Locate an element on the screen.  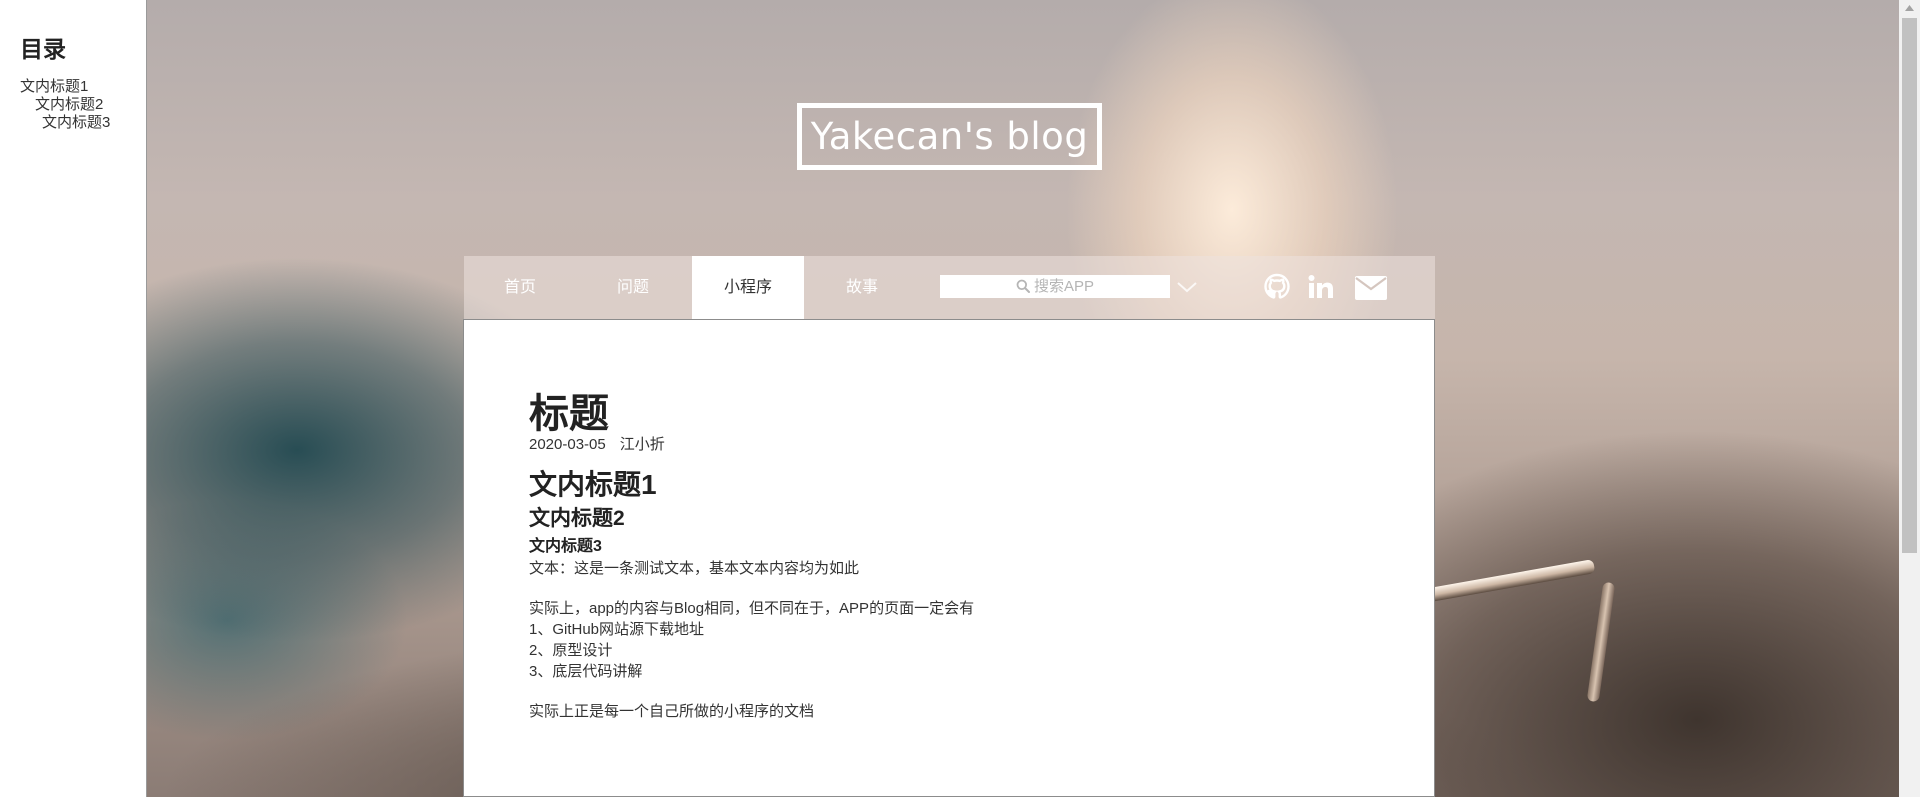
toc-item-heading2: 文内标题2 is located at coordinates (83, 105).